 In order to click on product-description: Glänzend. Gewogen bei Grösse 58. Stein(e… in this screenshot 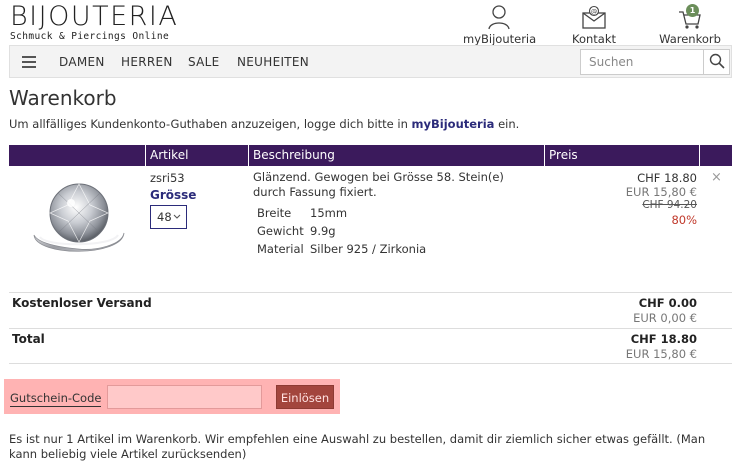, I will do `click(378, 184)`.